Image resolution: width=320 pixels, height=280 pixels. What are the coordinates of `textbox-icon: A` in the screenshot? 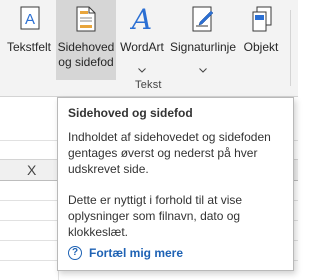 It's located at (30, 20).